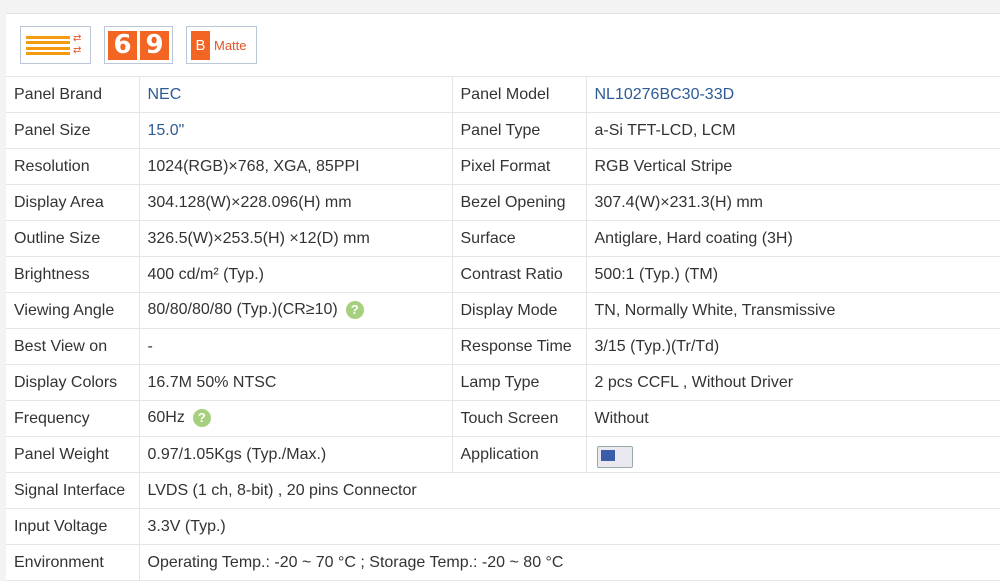  I want to click on spec-label-text: Touch Screen, so click(509, 418).